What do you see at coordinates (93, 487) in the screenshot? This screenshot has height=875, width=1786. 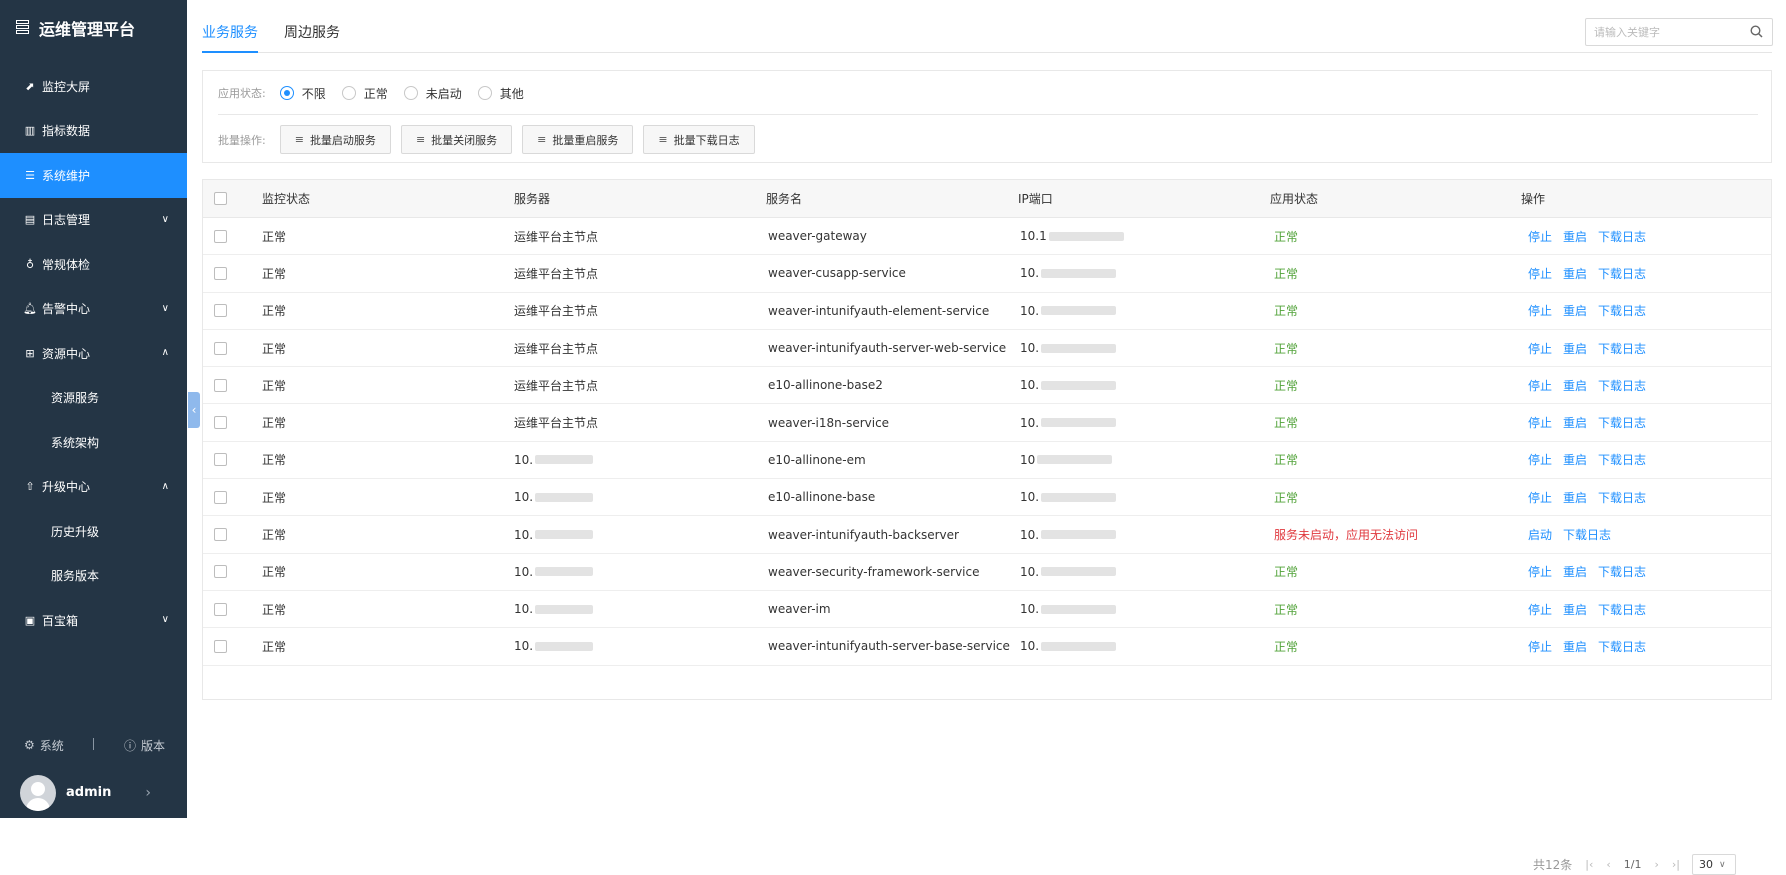 I see `sidebar-item: ⇧ 升级中心 ∧` at bounding box center [93, 487].